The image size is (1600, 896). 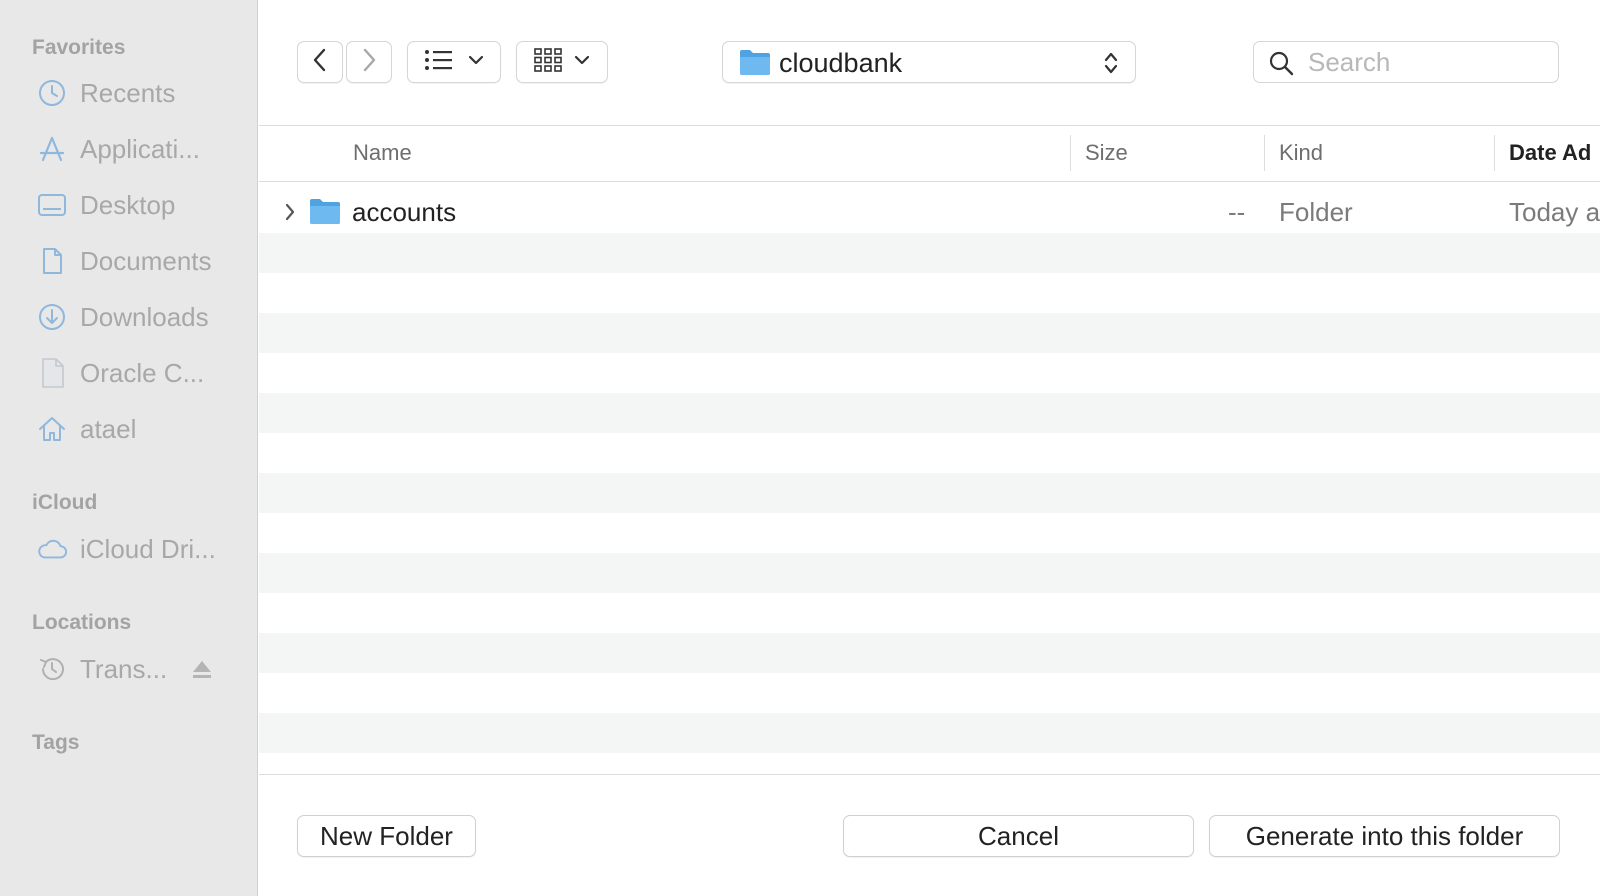 I want to click on back-button, so click(x=320, y=62).